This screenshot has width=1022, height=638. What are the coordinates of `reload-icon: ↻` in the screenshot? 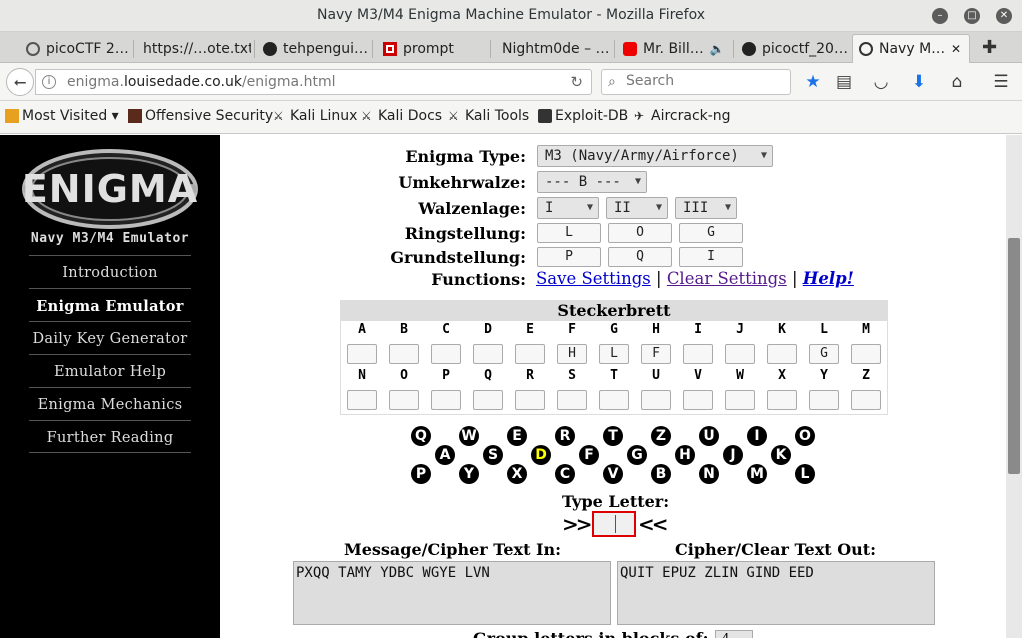 It's located at (576, 82).